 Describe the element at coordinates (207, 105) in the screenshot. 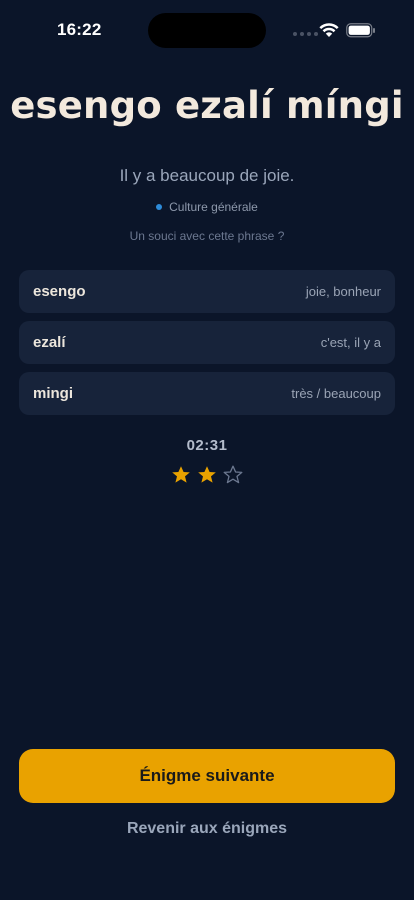

I see `phrase-title: esengo ezalí míngi` at that location.